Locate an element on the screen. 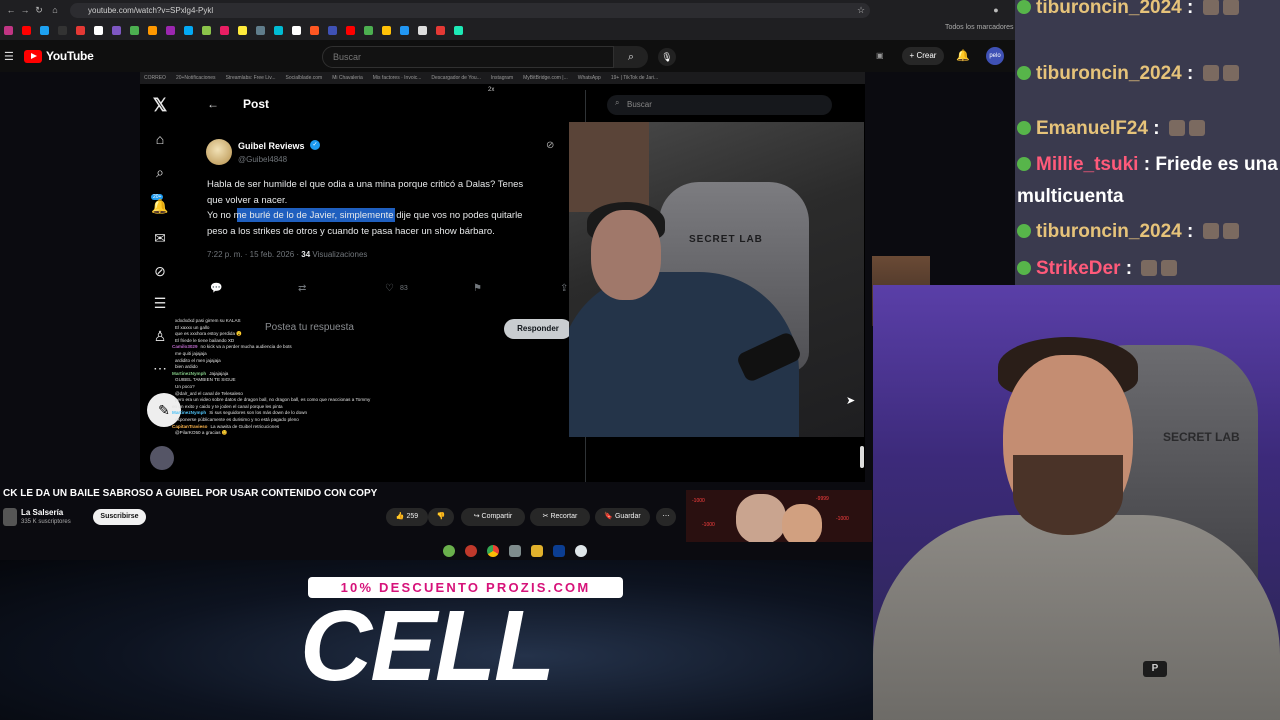 This screenshot has width=1280, height=720. chat-message: bien ardido is located at coordinates (186, 367).